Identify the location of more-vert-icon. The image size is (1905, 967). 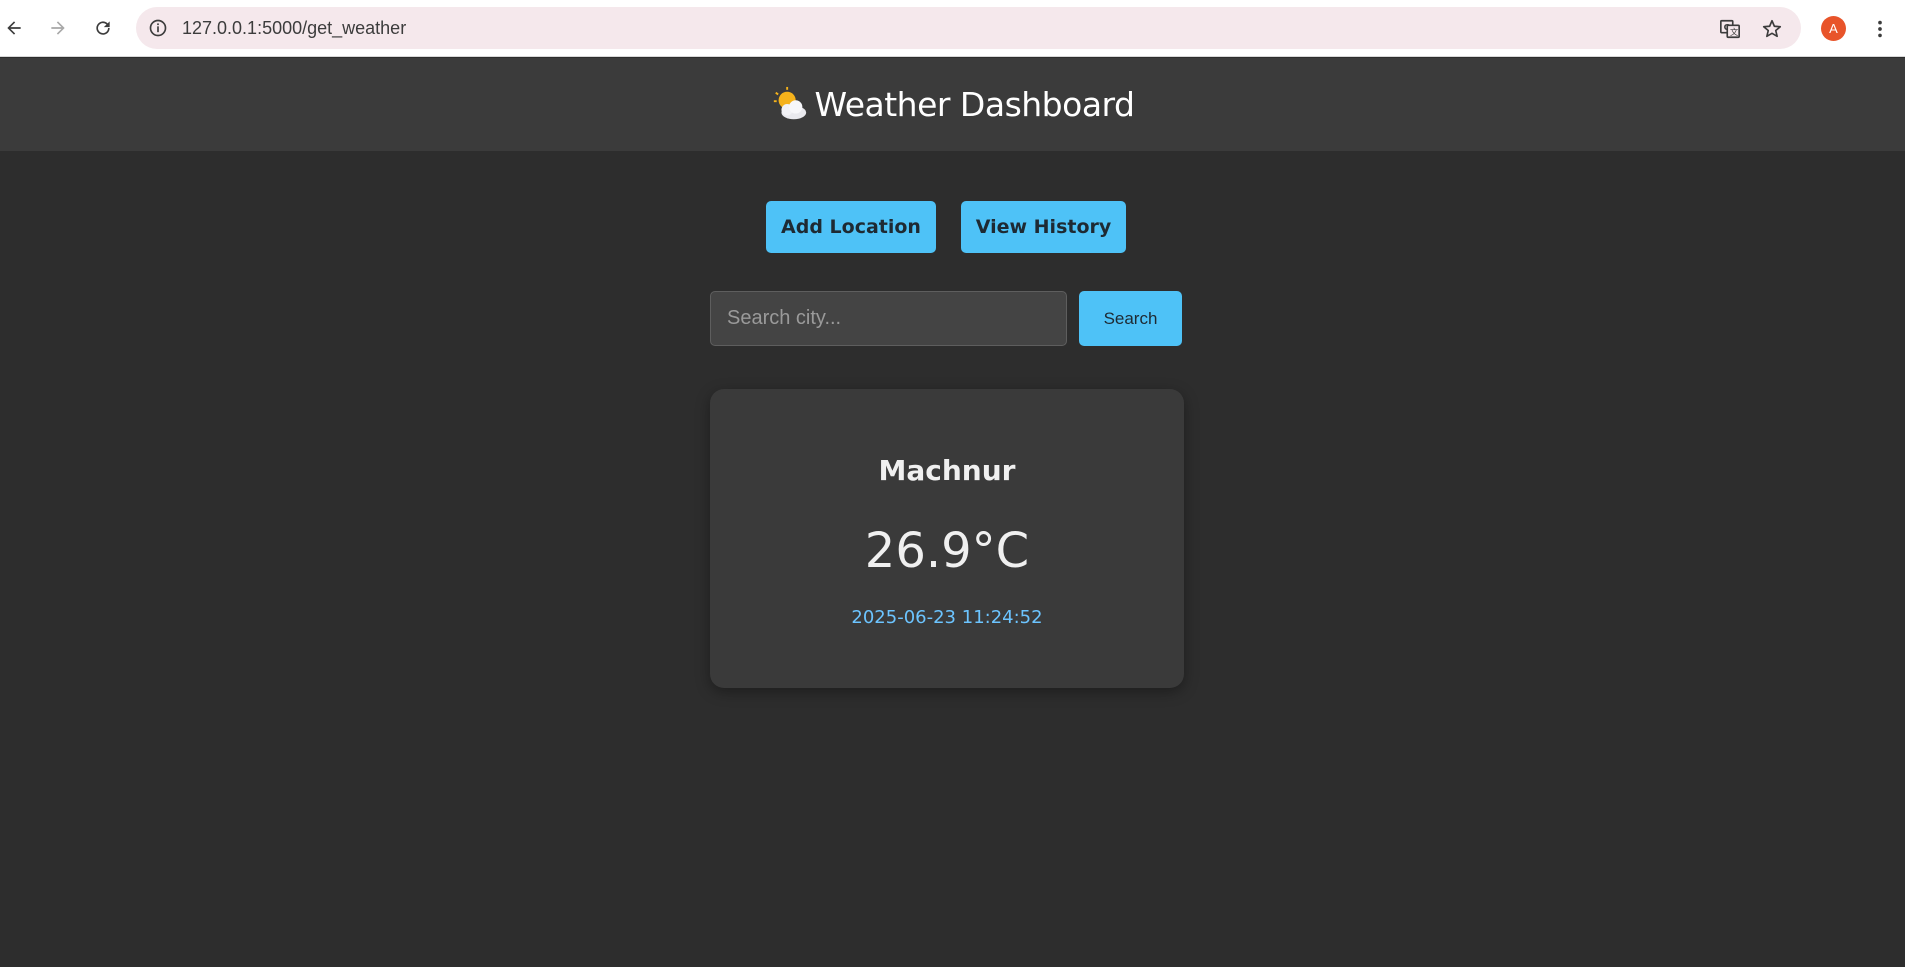
(1880, 29).